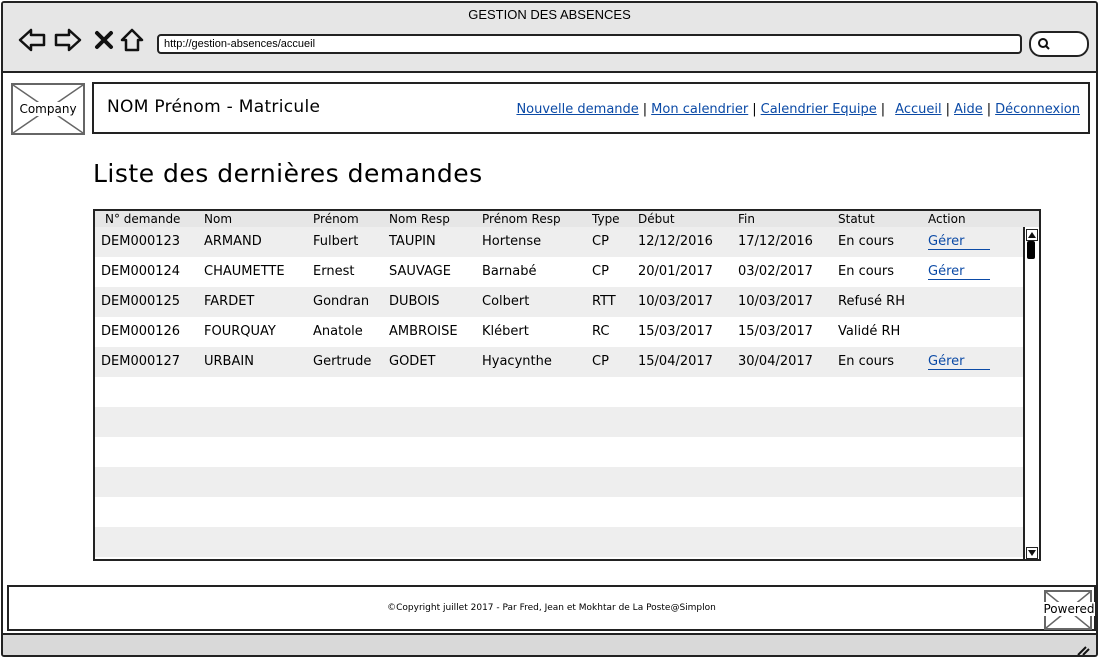  I want to click on cell-id: DEM000127, so click(141, 361).